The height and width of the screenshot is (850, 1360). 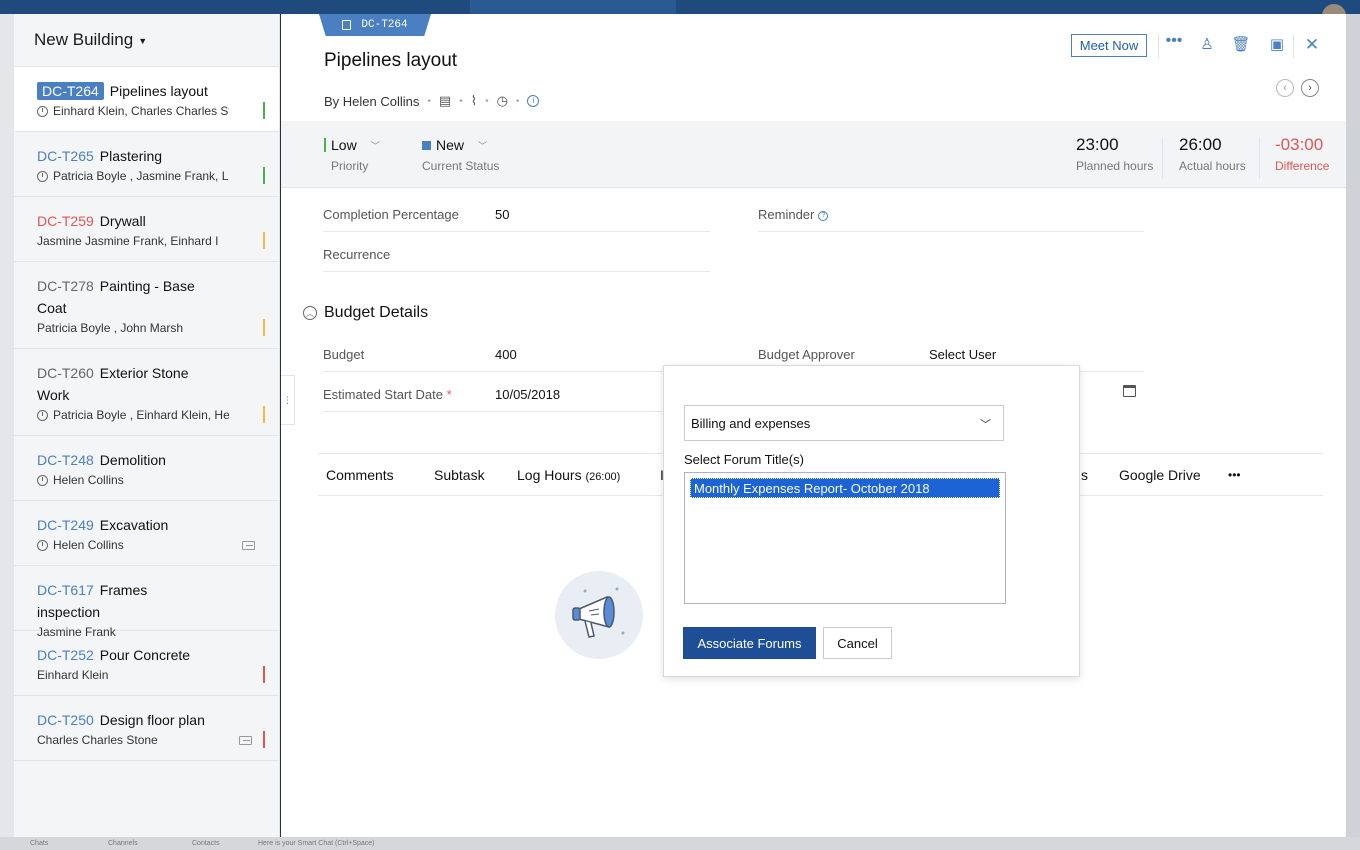 I want to click on status-field: New ﹀ Current Status, so click(x=460, y=155).